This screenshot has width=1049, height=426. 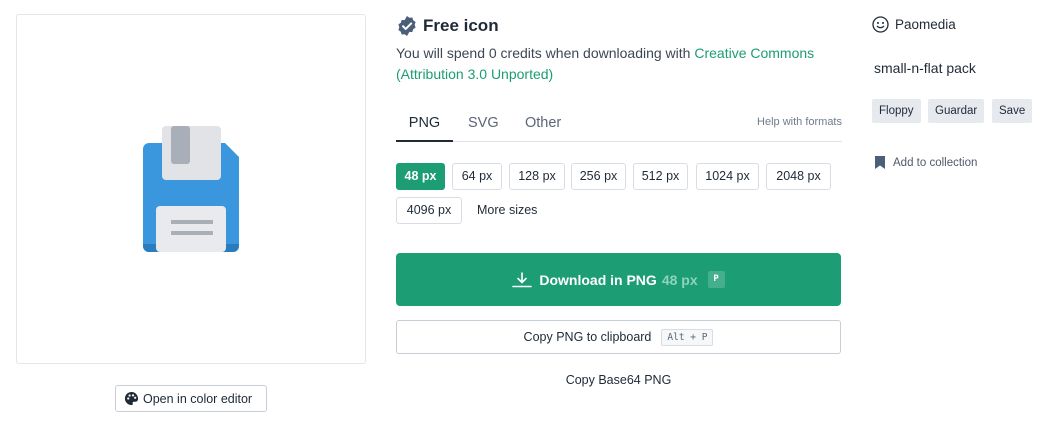 I want to click on author-link: Paomedia, so click(x=914, y=24).